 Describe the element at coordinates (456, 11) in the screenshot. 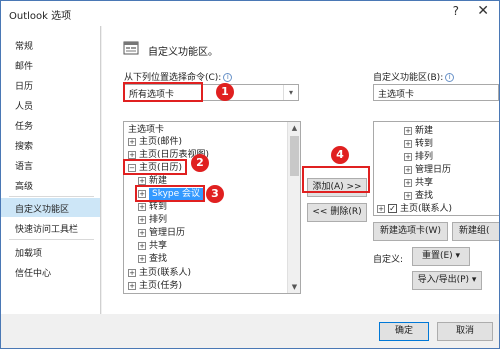

I see `help-icon: ?` at that location.